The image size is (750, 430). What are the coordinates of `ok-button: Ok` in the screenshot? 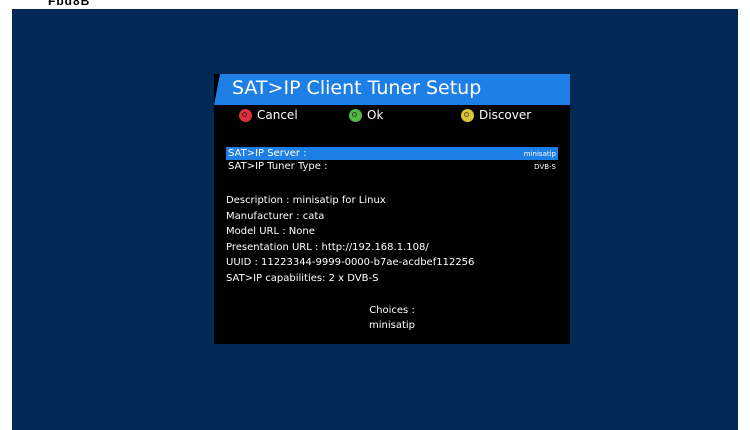 It's located at (366, 115).